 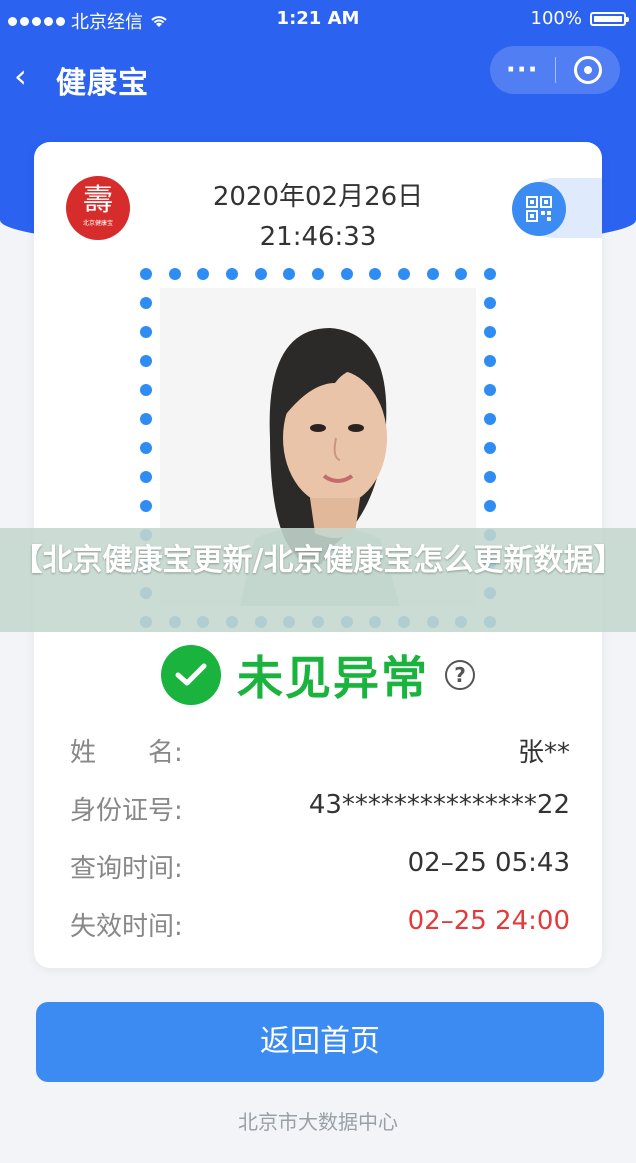 I want to click on query-time-value: 02–25 05:43, so click(x=488, y=863).